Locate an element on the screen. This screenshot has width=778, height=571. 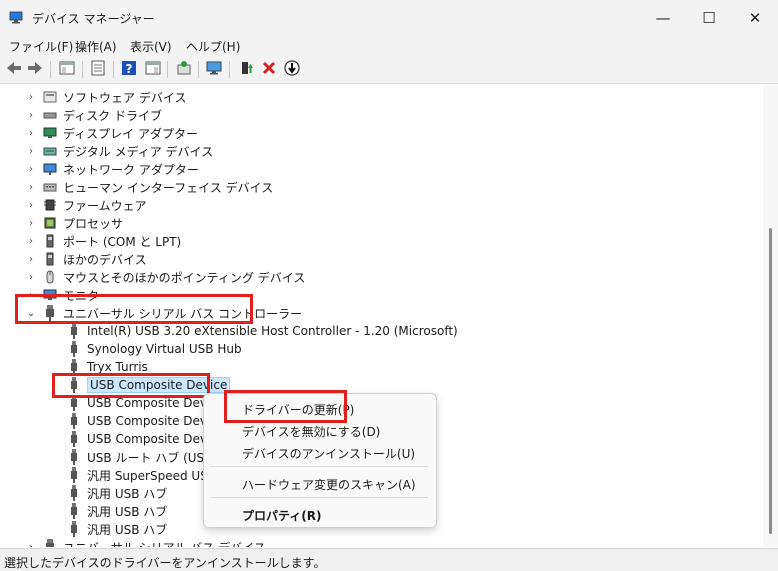
tree-category-digital-media: › デジタル メディア デバイス is located at coordinates (118, 151).